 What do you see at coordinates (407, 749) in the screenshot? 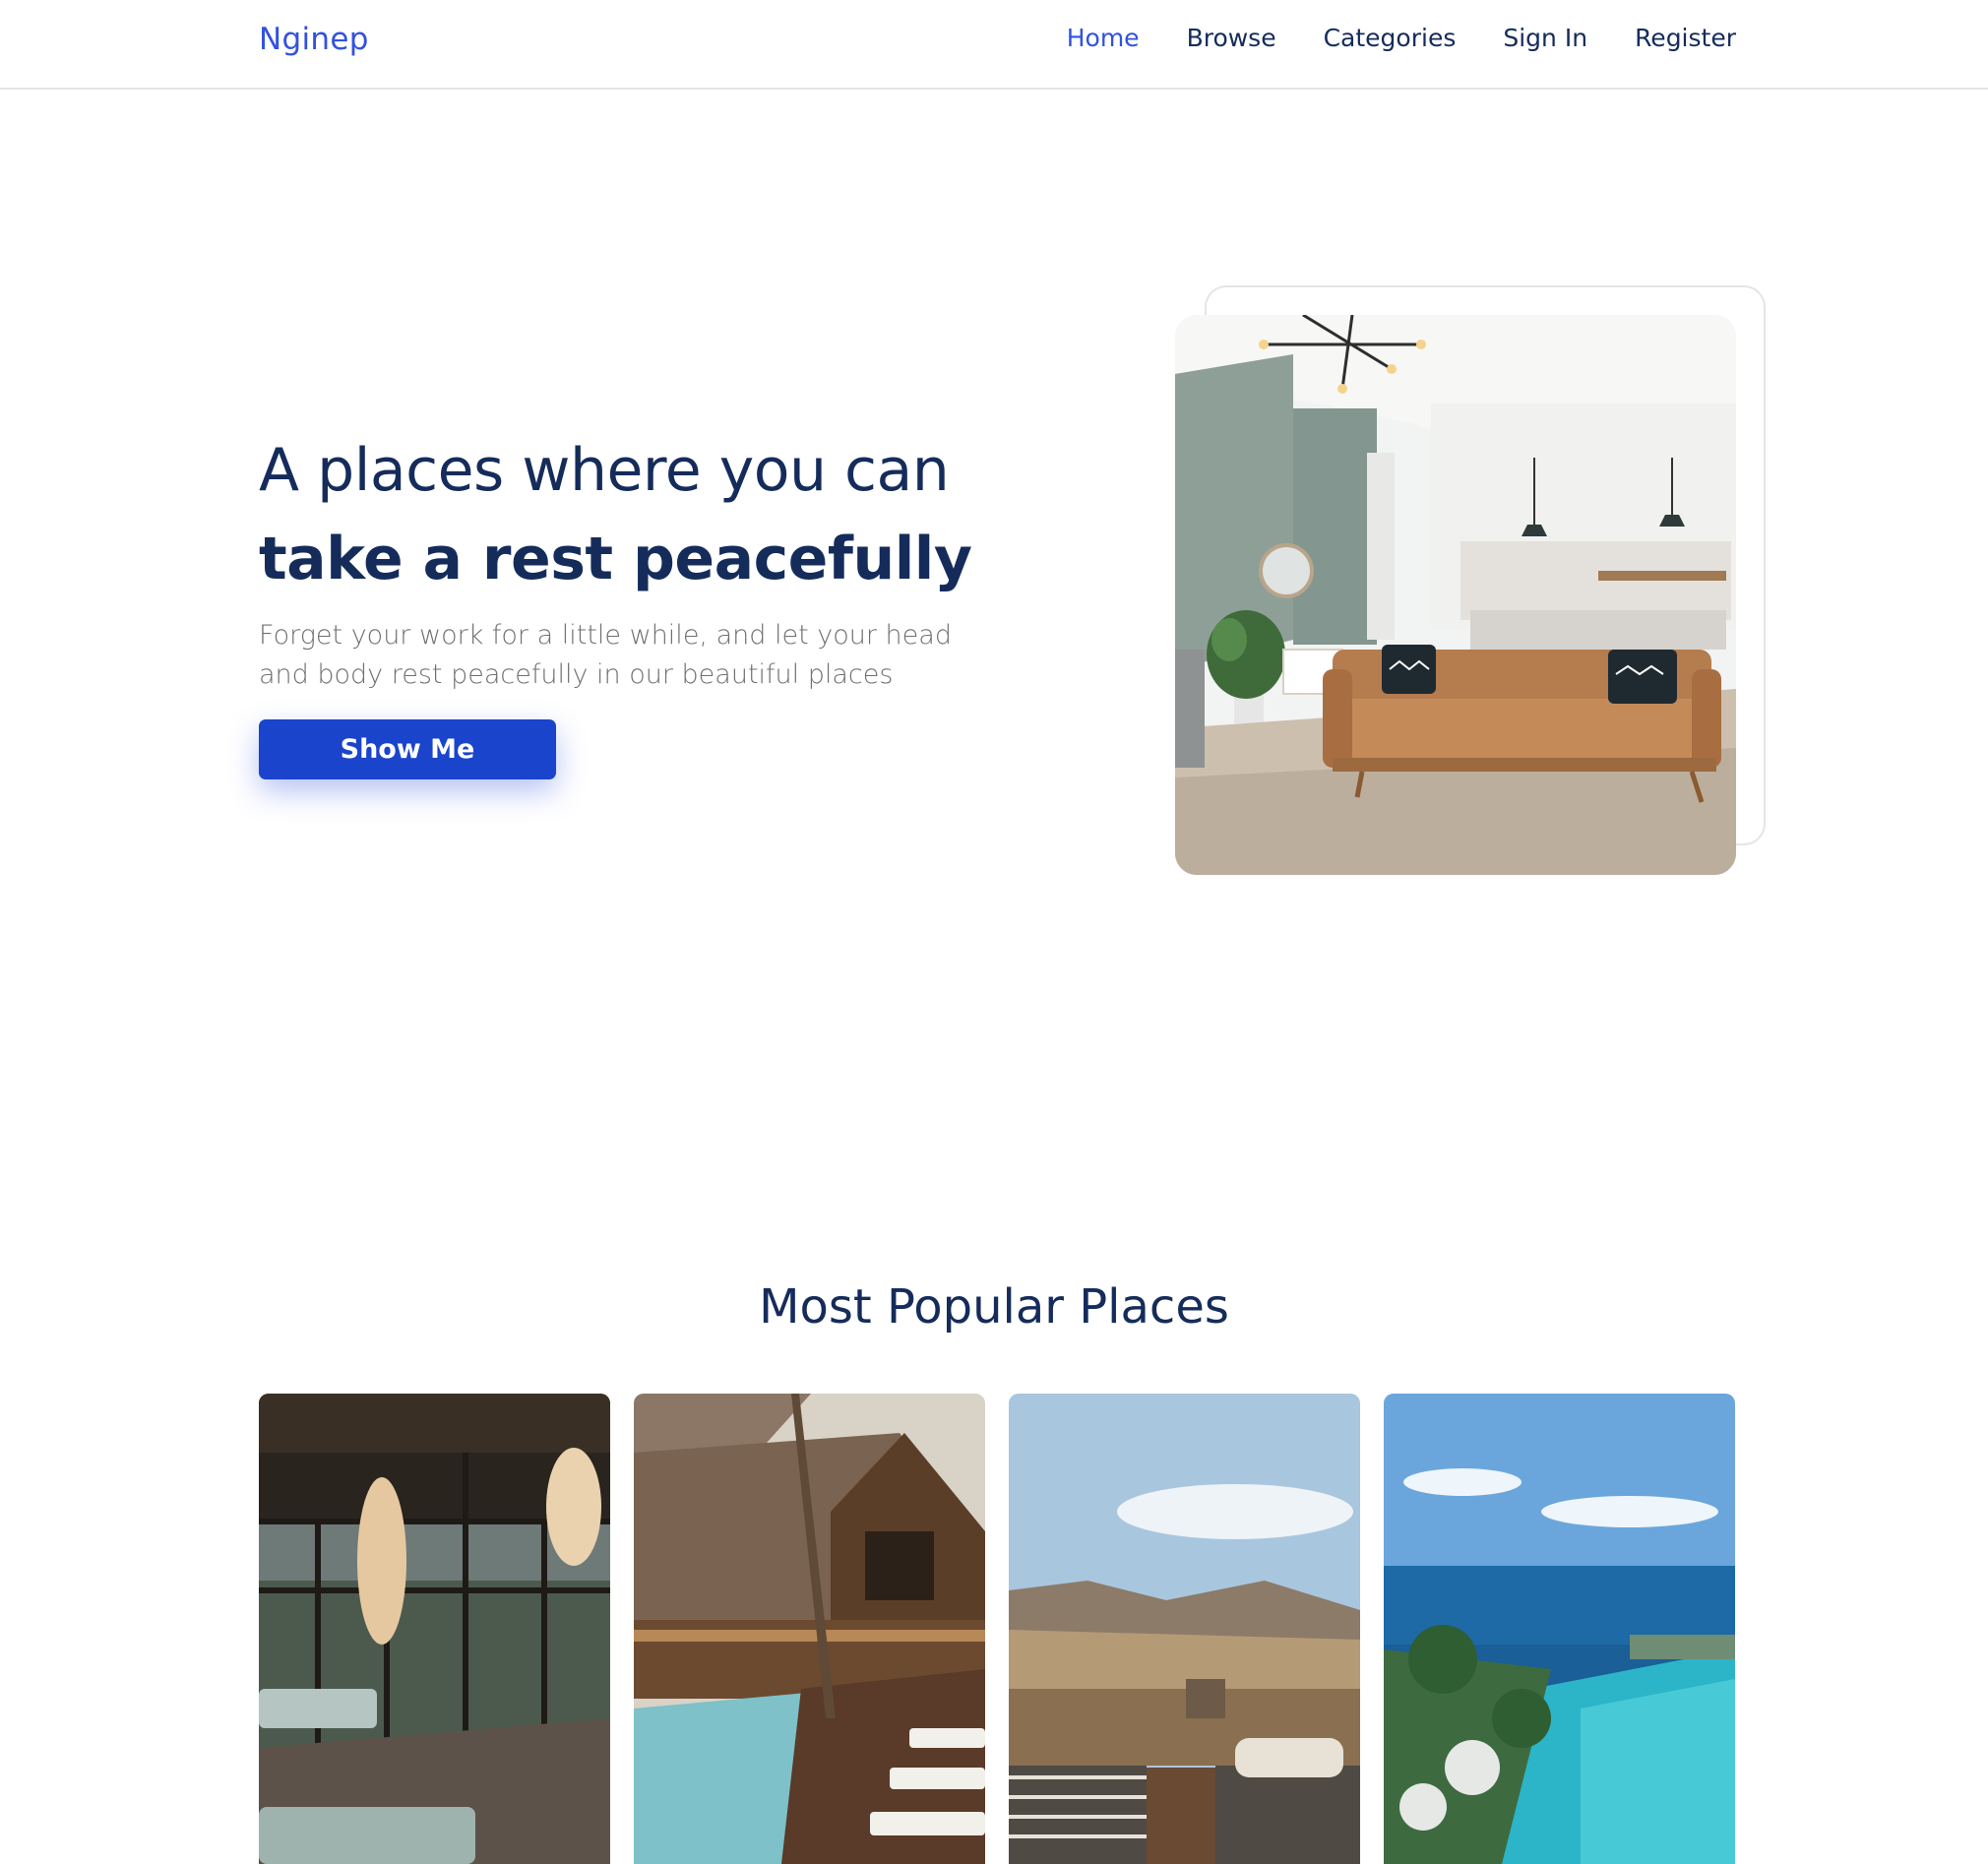
I see `show-me-button: Show Me` at bounding box center [407, 749].